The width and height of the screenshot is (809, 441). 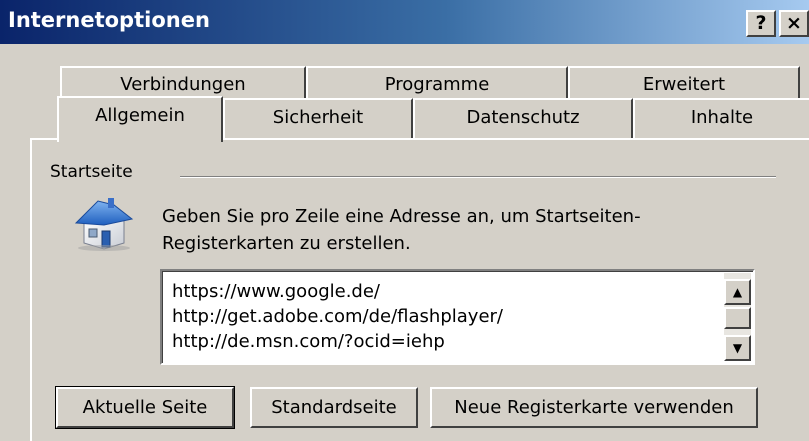 I want to click on scroll-up-button: ▲, so click(x=737, y=292).